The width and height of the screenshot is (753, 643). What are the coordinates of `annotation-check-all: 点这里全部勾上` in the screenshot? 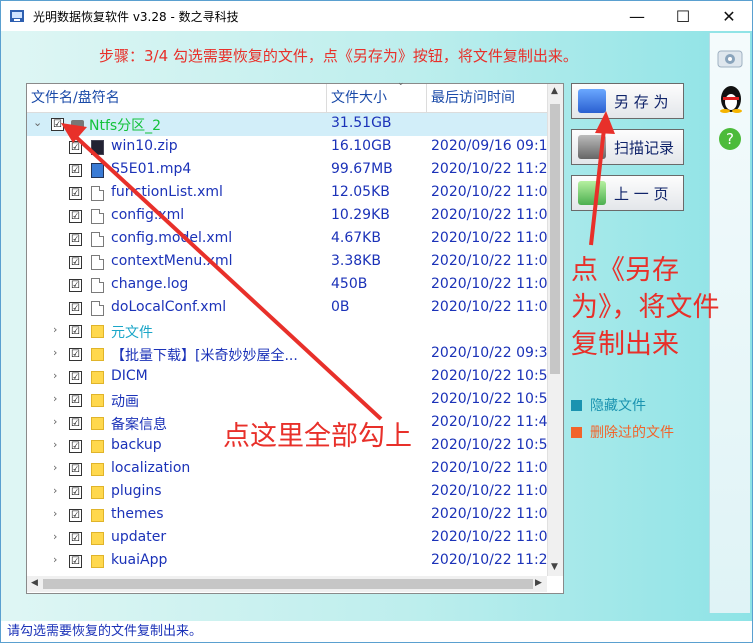 It's located at (317, 436).